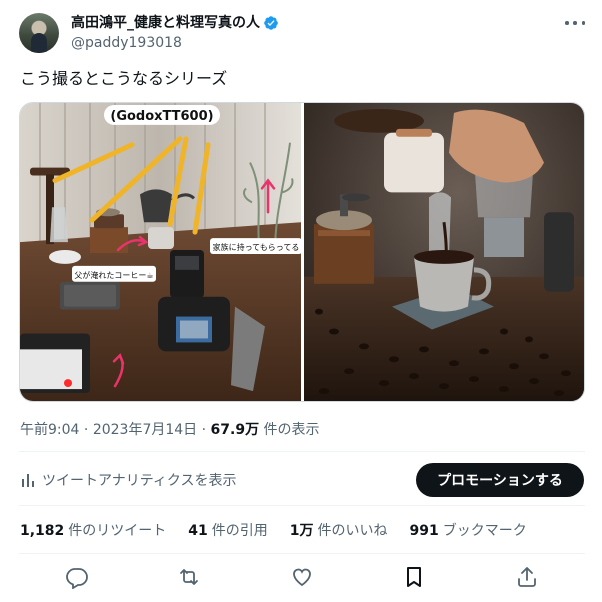  I want to click on photo-label-family: 家族に持ってもらってる, so click(256, 247).